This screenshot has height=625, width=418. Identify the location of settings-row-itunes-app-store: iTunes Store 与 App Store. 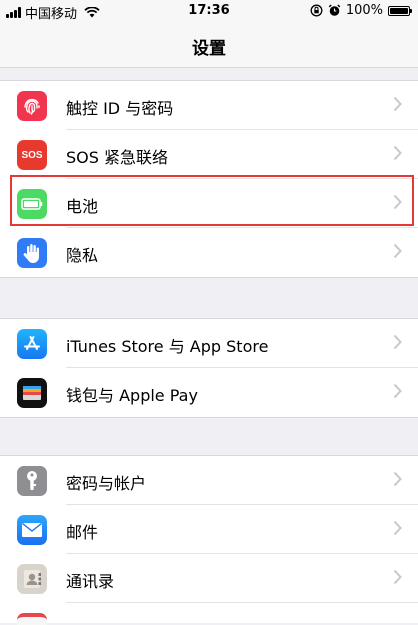
(209, 343).